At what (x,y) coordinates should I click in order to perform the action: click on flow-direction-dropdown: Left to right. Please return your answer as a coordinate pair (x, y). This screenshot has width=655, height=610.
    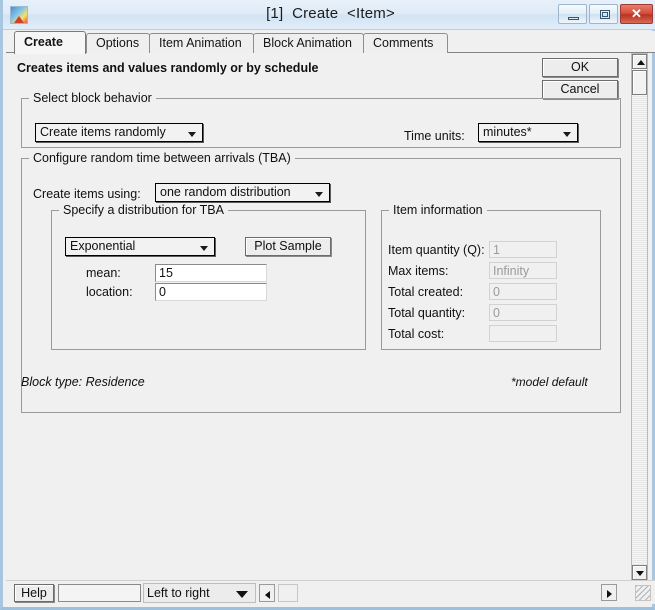
    Looking at the image, I should click on (199, 593).